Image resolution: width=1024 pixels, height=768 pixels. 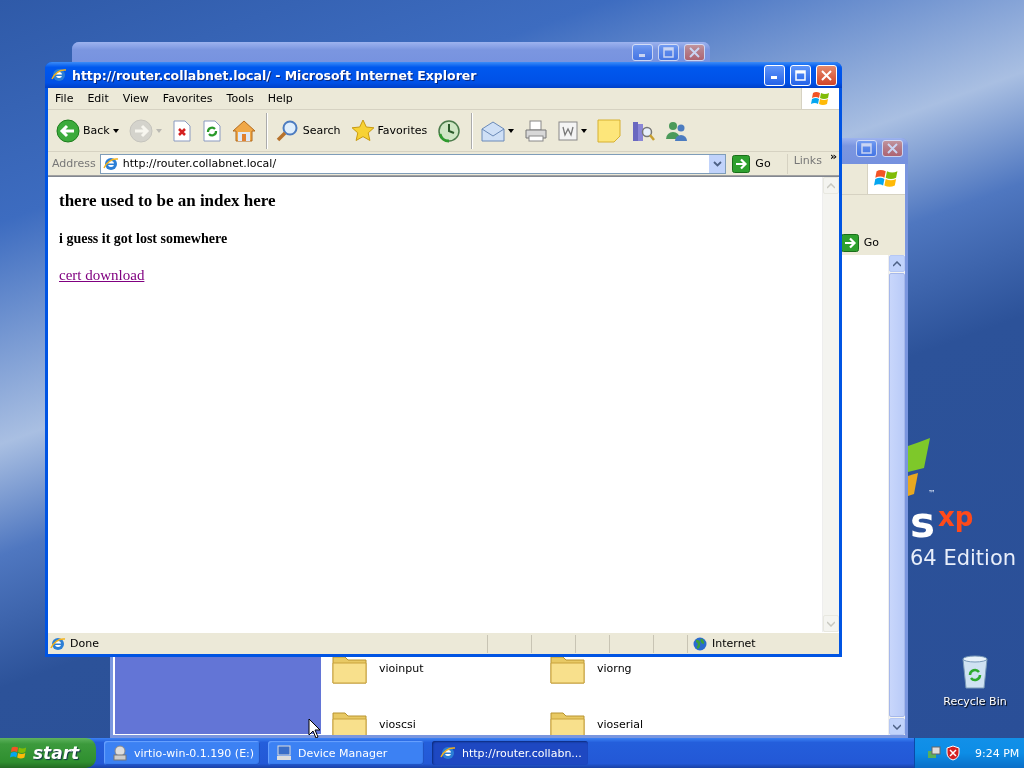 I want to click on start-button: start, so click(x=48, y=753).